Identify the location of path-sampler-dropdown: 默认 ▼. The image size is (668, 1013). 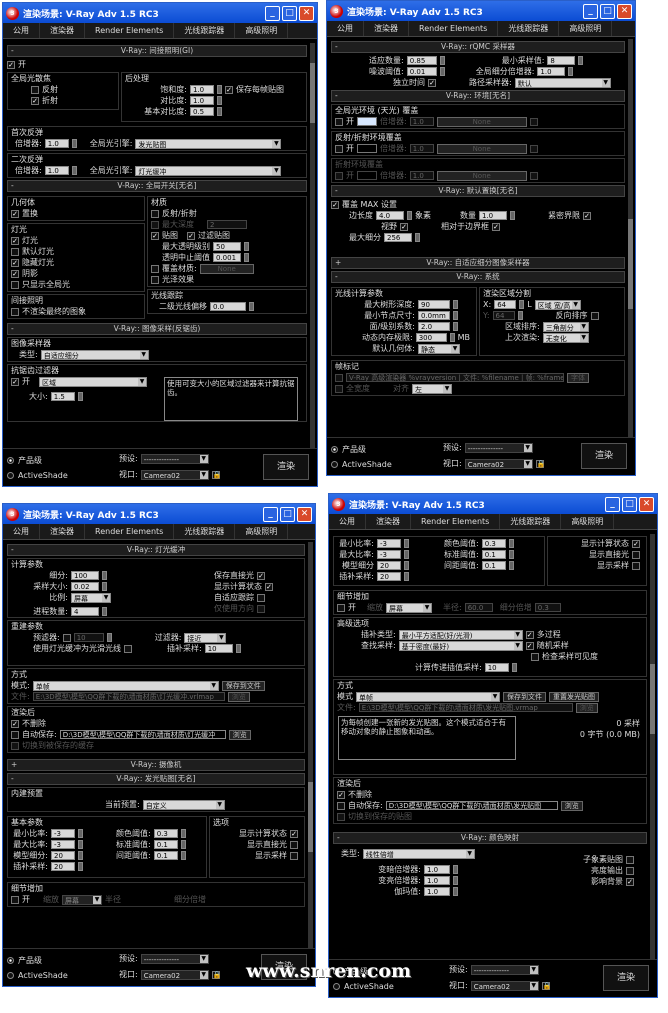
(562, 82).